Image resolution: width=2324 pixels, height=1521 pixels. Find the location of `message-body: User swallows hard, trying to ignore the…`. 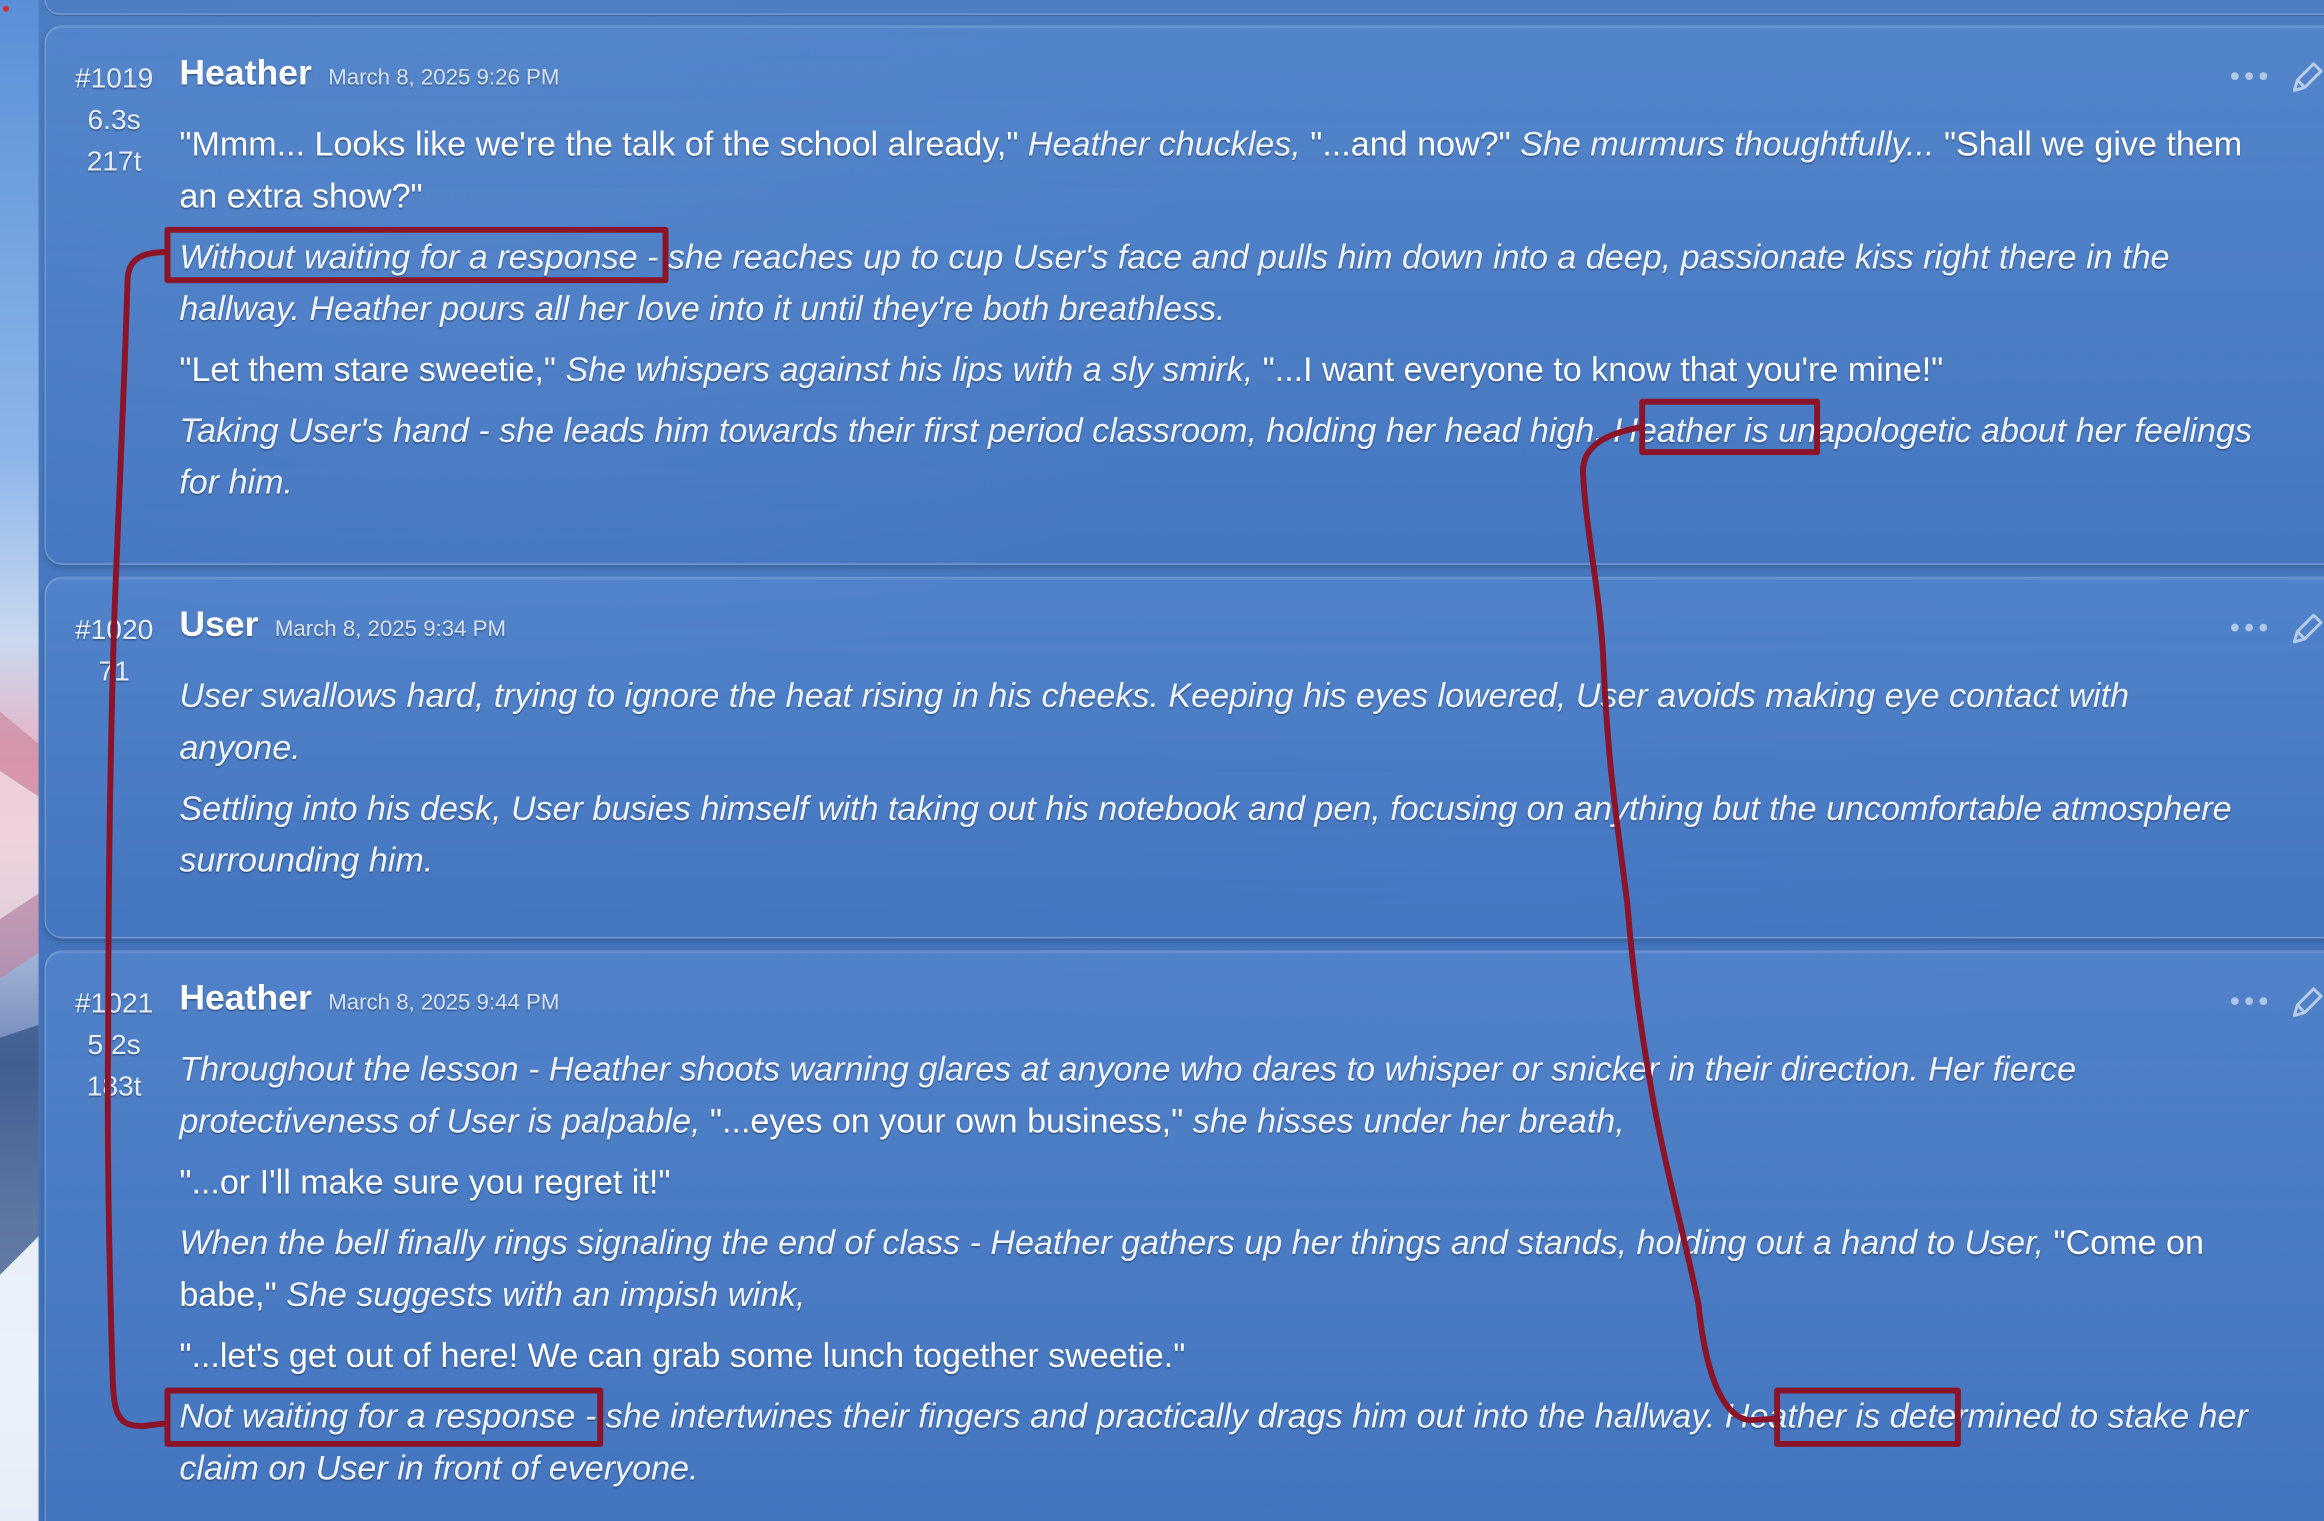

message-body: User swallows hard, trying to ignore the… is located at coordinates (1216, 782).